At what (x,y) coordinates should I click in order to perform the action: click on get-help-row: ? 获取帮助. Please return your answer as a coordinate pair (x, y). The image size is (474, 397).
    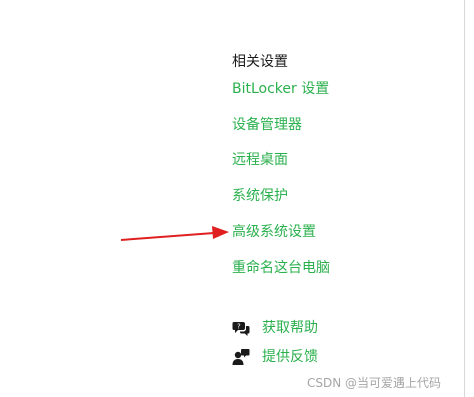
    Looking at the image, I should click on (275, 328).